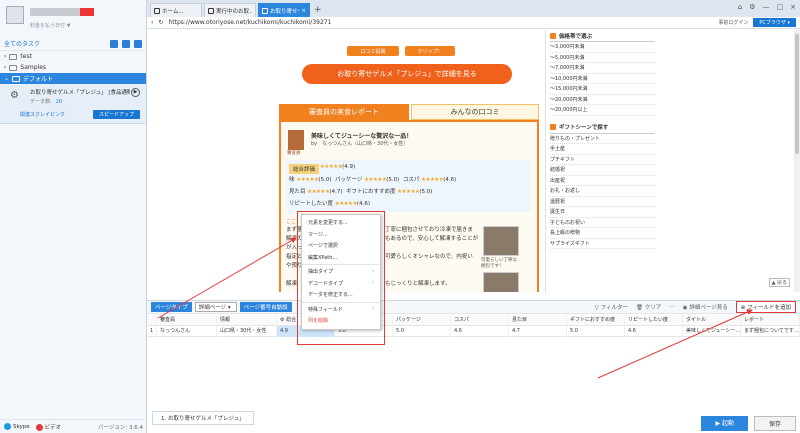 The height and width of the screenshot is (433, 800). Describe the element at coordinates (247, 320) in the screenshot. I see `grid-header-cell: 情報` at that location.